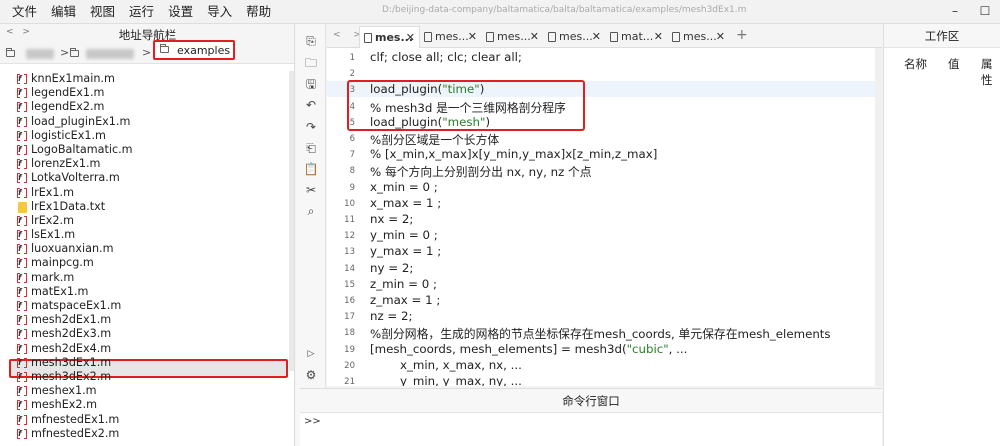  What do you see at coordinates (311, 84) in the screenshot?
I see `save-icon: 🖫` at bounding box center [311, 84].